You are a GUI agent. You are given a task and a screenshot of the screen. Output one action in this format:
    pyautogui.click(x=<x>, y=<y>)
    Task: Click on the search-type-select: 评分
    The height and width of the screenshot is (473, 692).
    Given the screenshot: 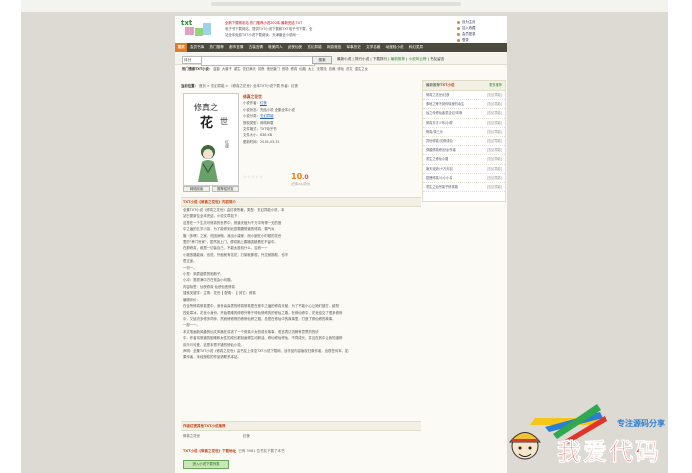 What is the action you would take?
    pyautogui.click(x=192, y=60)
    